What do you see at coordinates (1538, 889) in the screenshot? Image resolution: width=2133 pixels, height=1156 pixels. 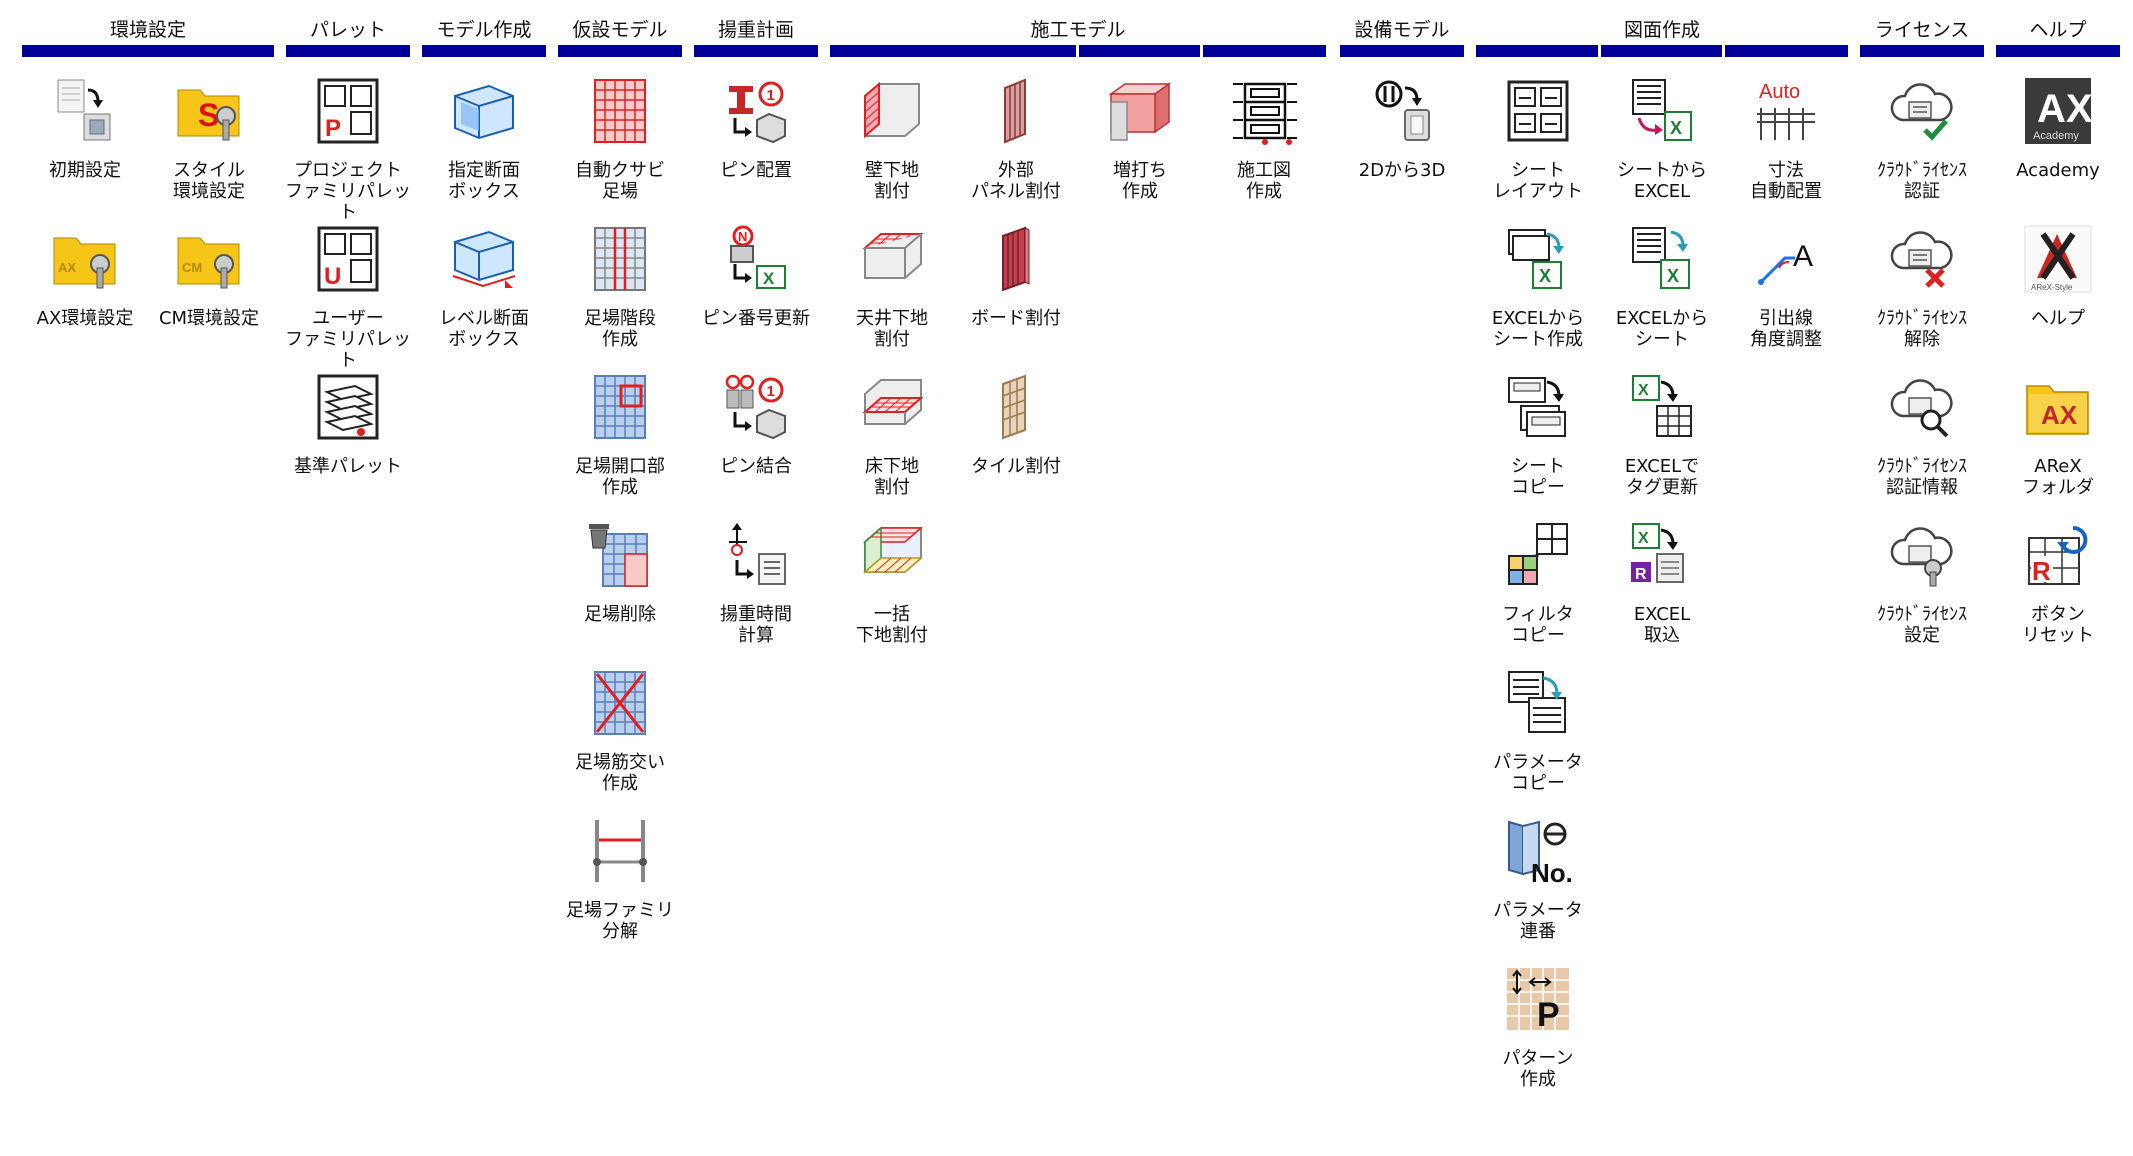 I see `parameter-numbering-button: No. パラメータ 連番` at bounding box center [1538, 889].